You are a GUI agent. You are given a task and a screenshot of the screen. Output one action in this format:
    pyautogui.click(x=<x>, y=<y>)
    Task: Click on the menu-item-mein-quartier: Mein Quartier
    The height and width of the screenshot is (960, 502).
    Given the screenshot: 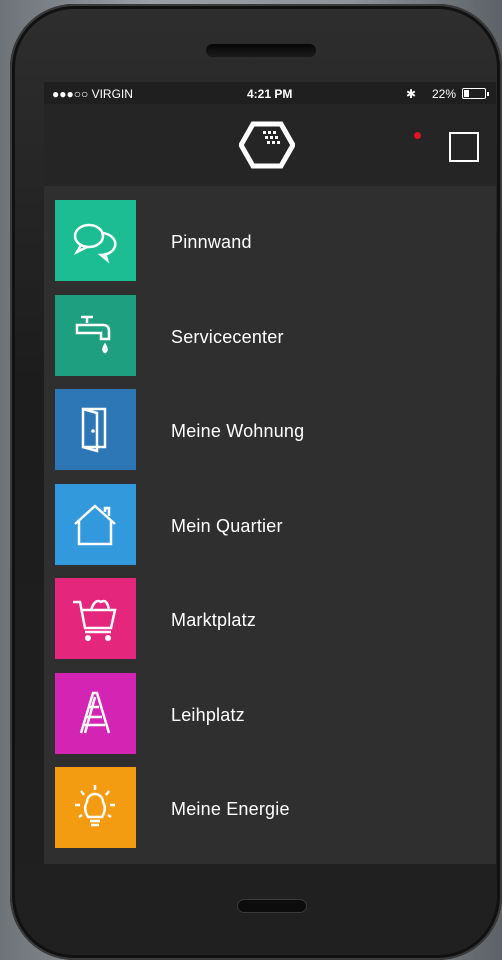 What is the action you would take?
    pyautogui.click(x=270, y=517)
    